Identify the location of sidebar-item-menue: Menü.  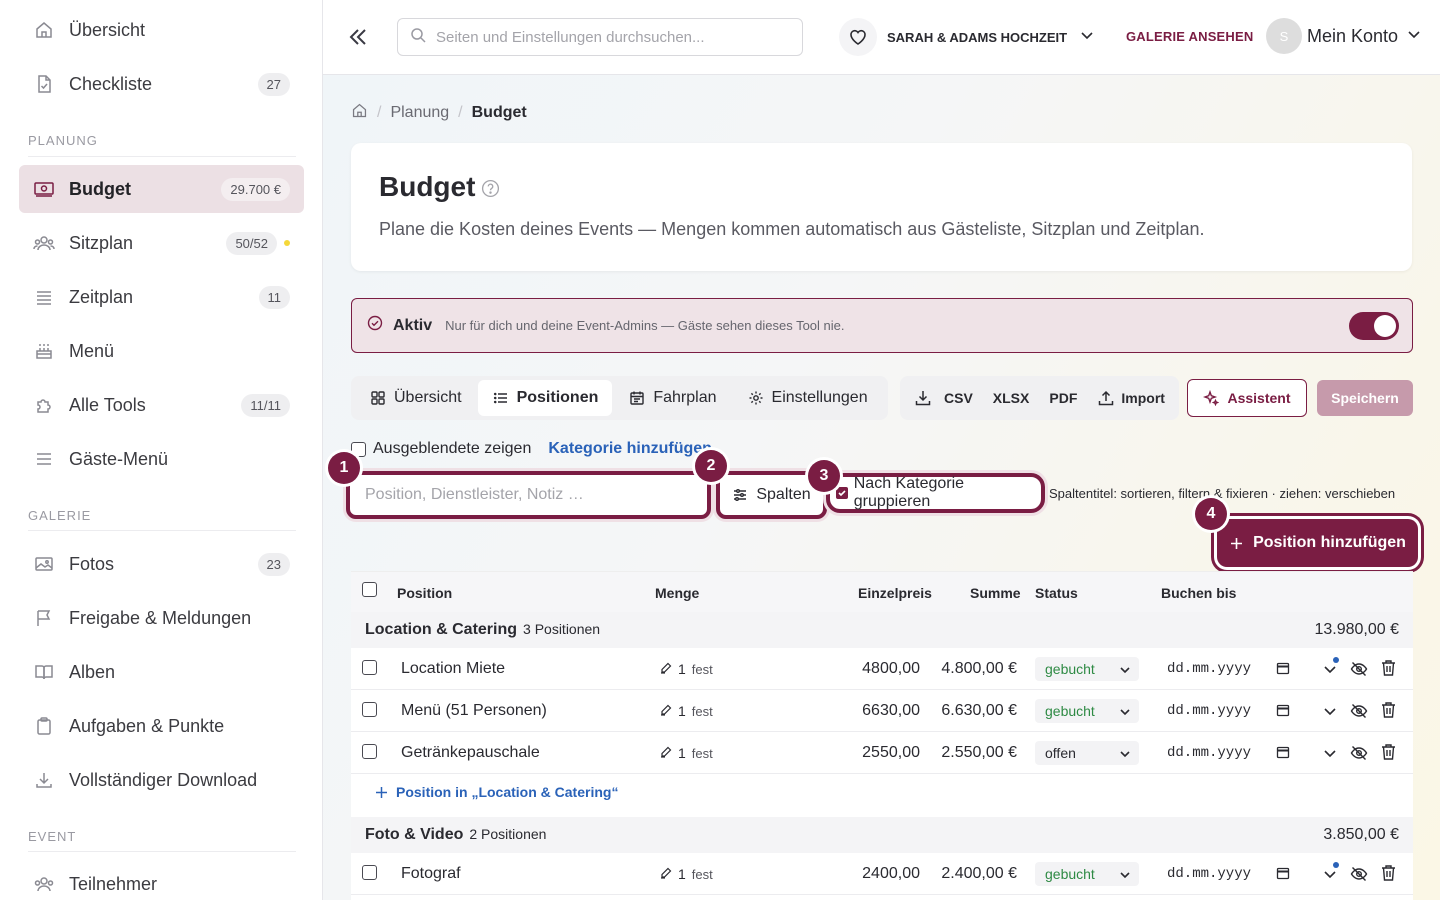
(161, 351).